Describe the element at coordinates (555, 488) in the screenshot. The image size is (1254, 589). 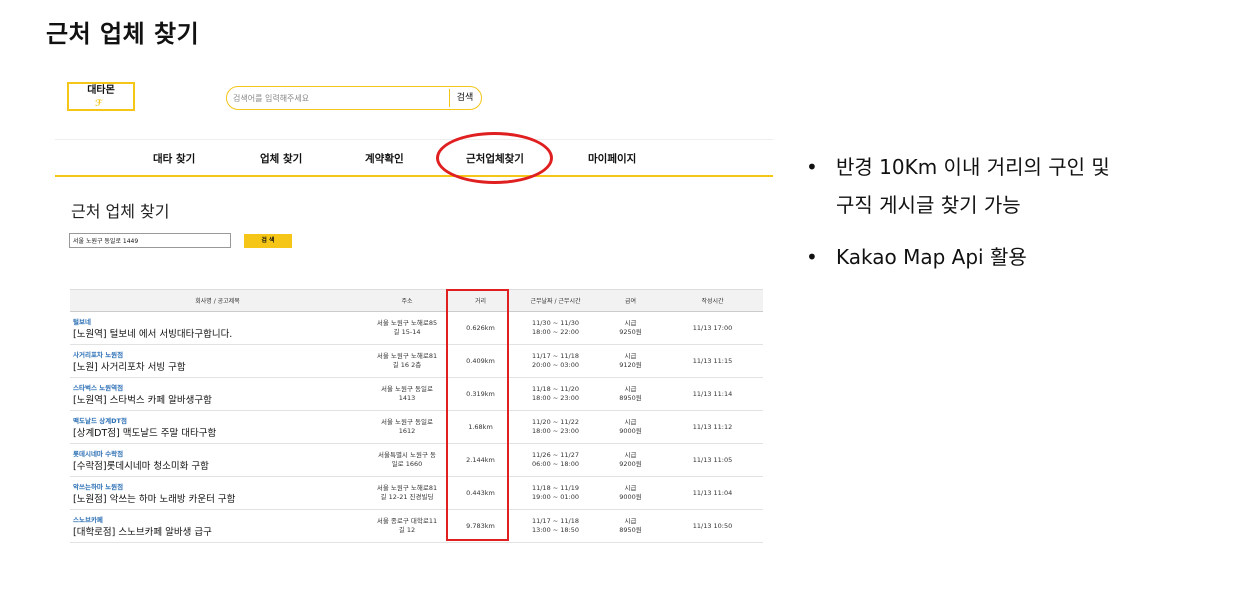
I see `work-date: 11/18 ~ 11/19` at that location.